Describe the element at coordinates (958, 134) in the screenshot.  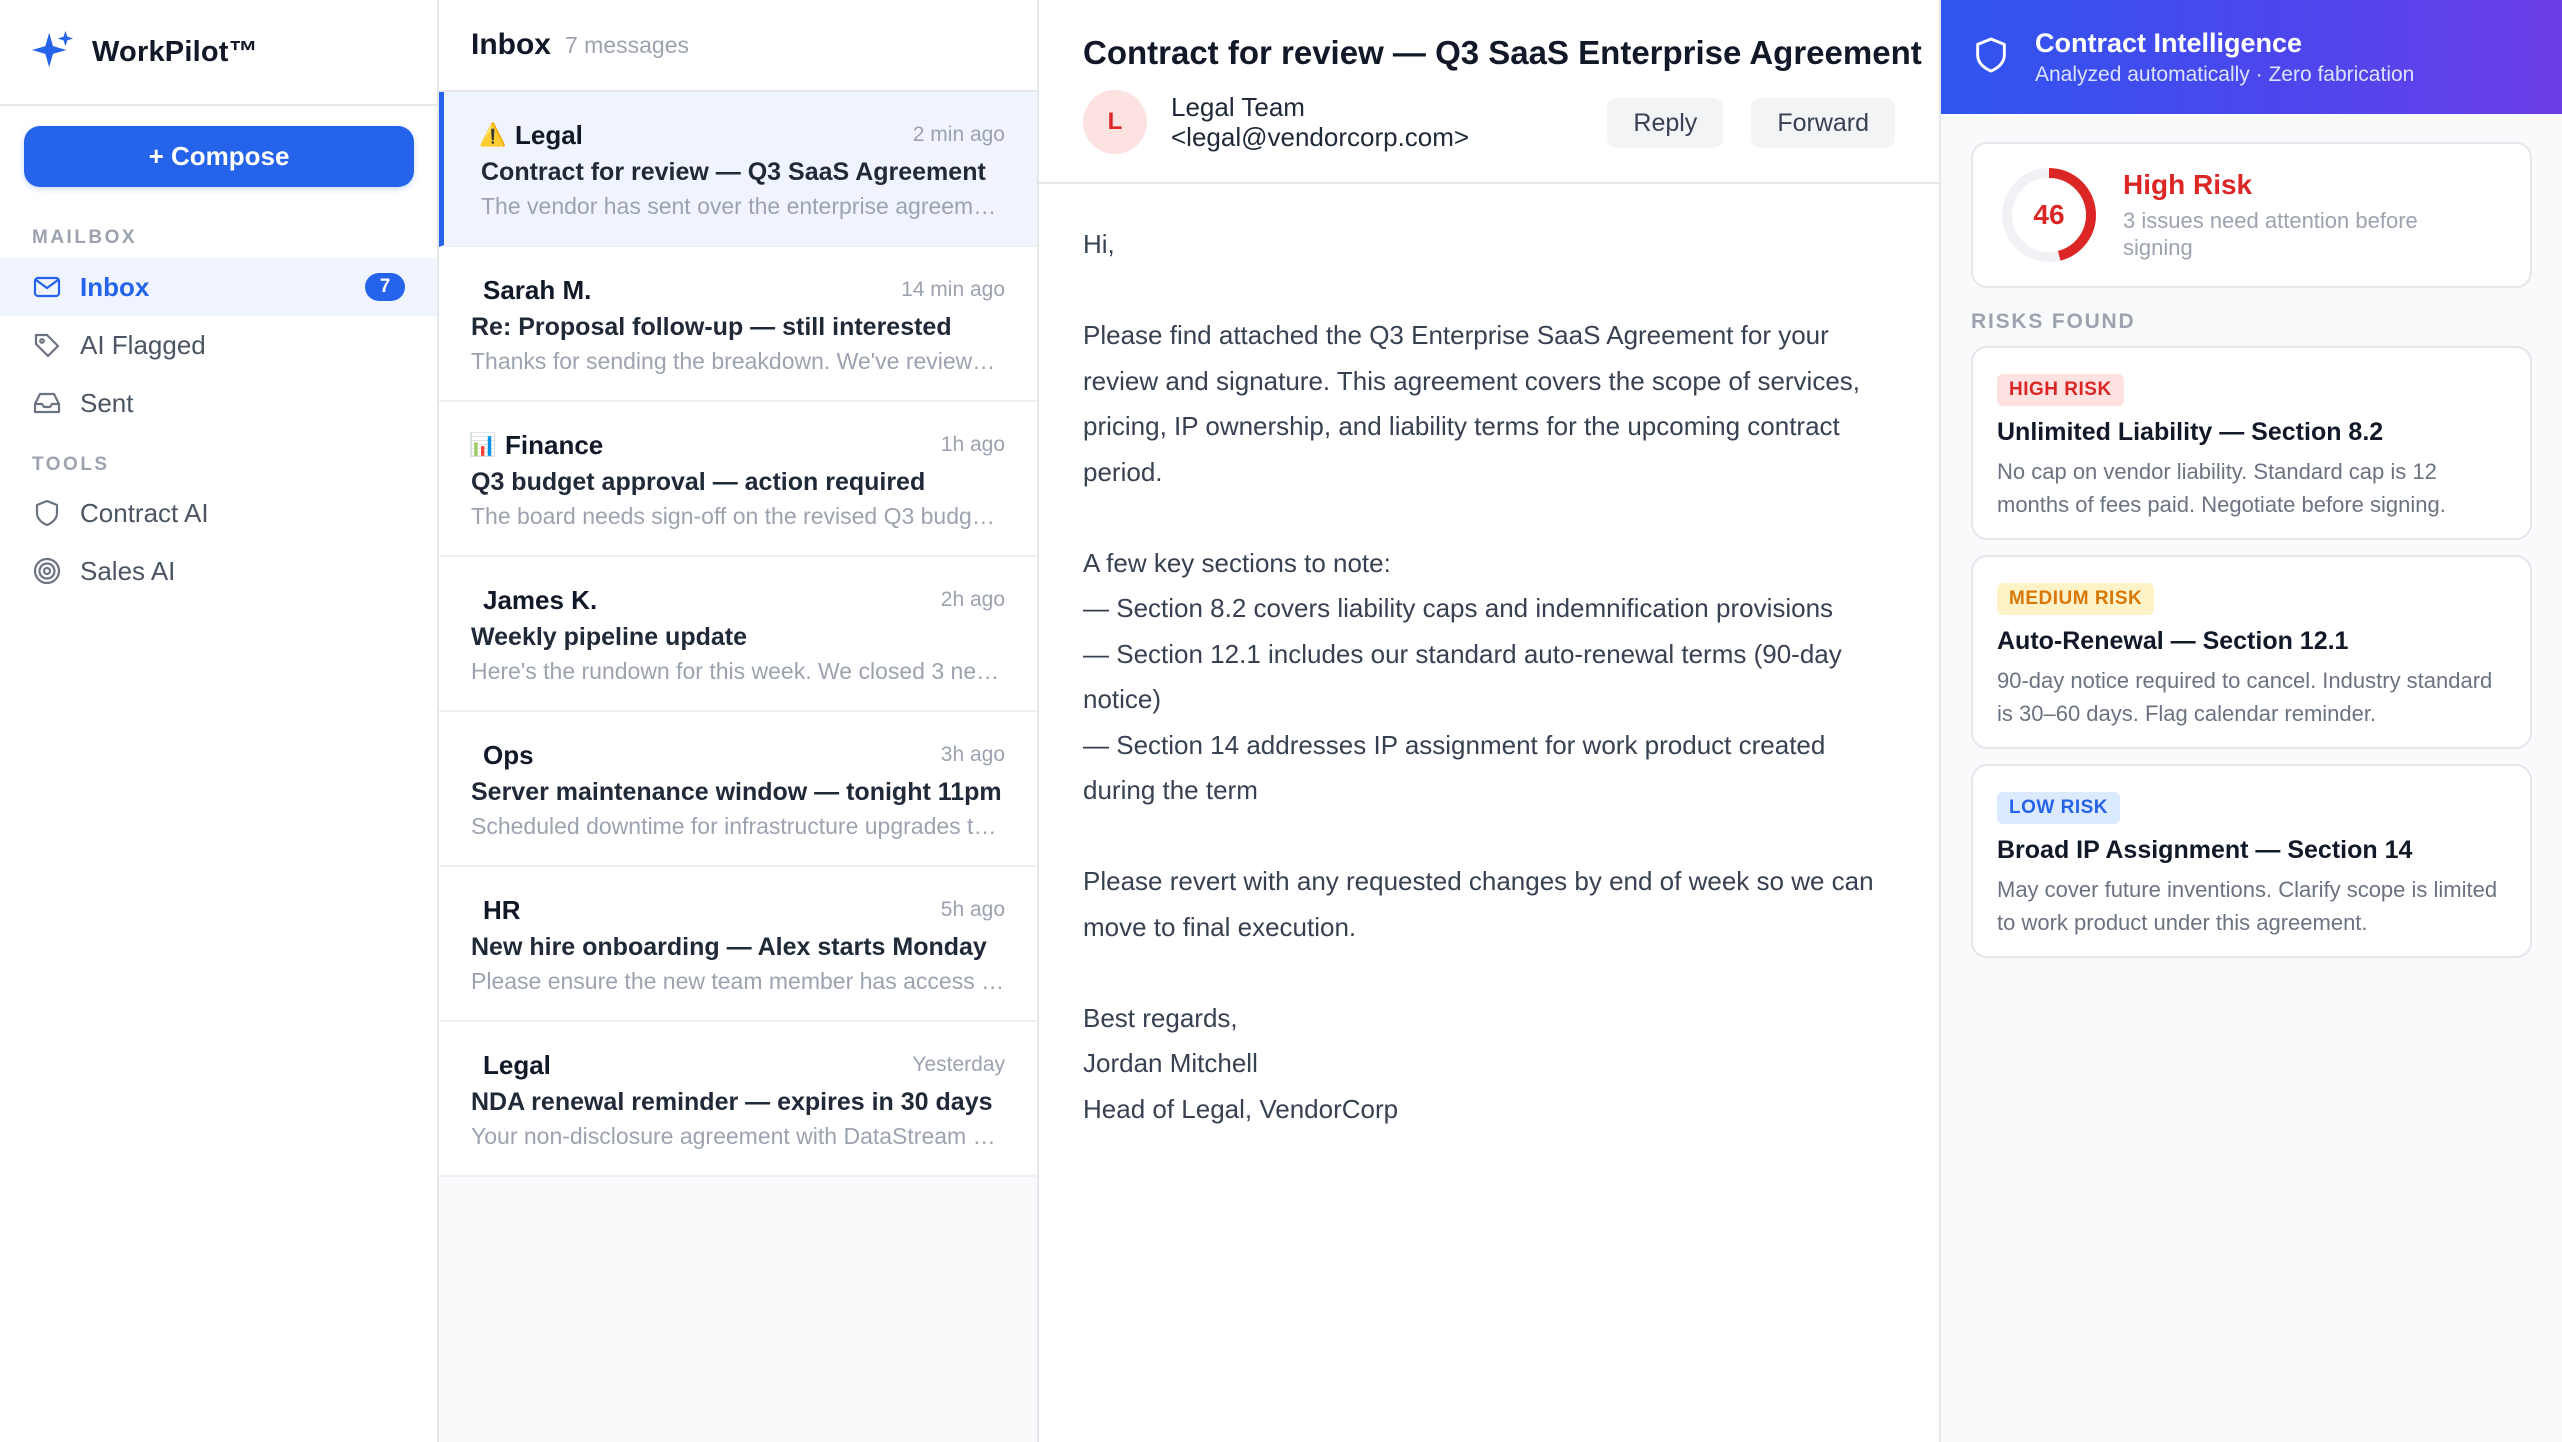
I see `message-time: 2 min ago` at that location.